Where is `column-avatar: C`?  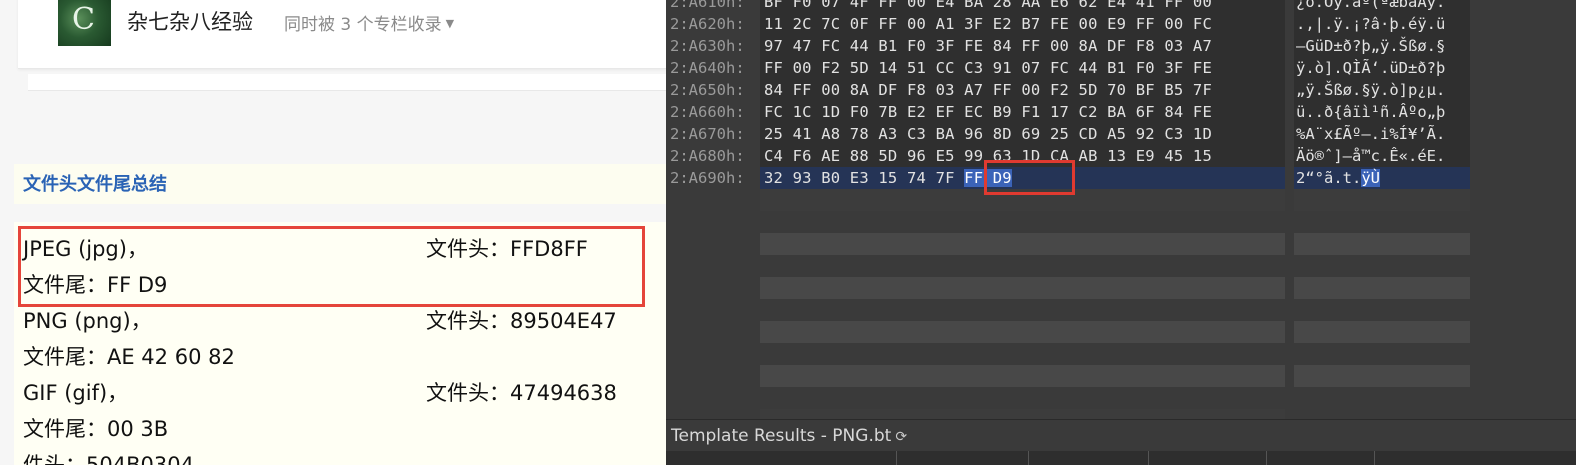 column-avatar: C is located at coordinates (84, 23).